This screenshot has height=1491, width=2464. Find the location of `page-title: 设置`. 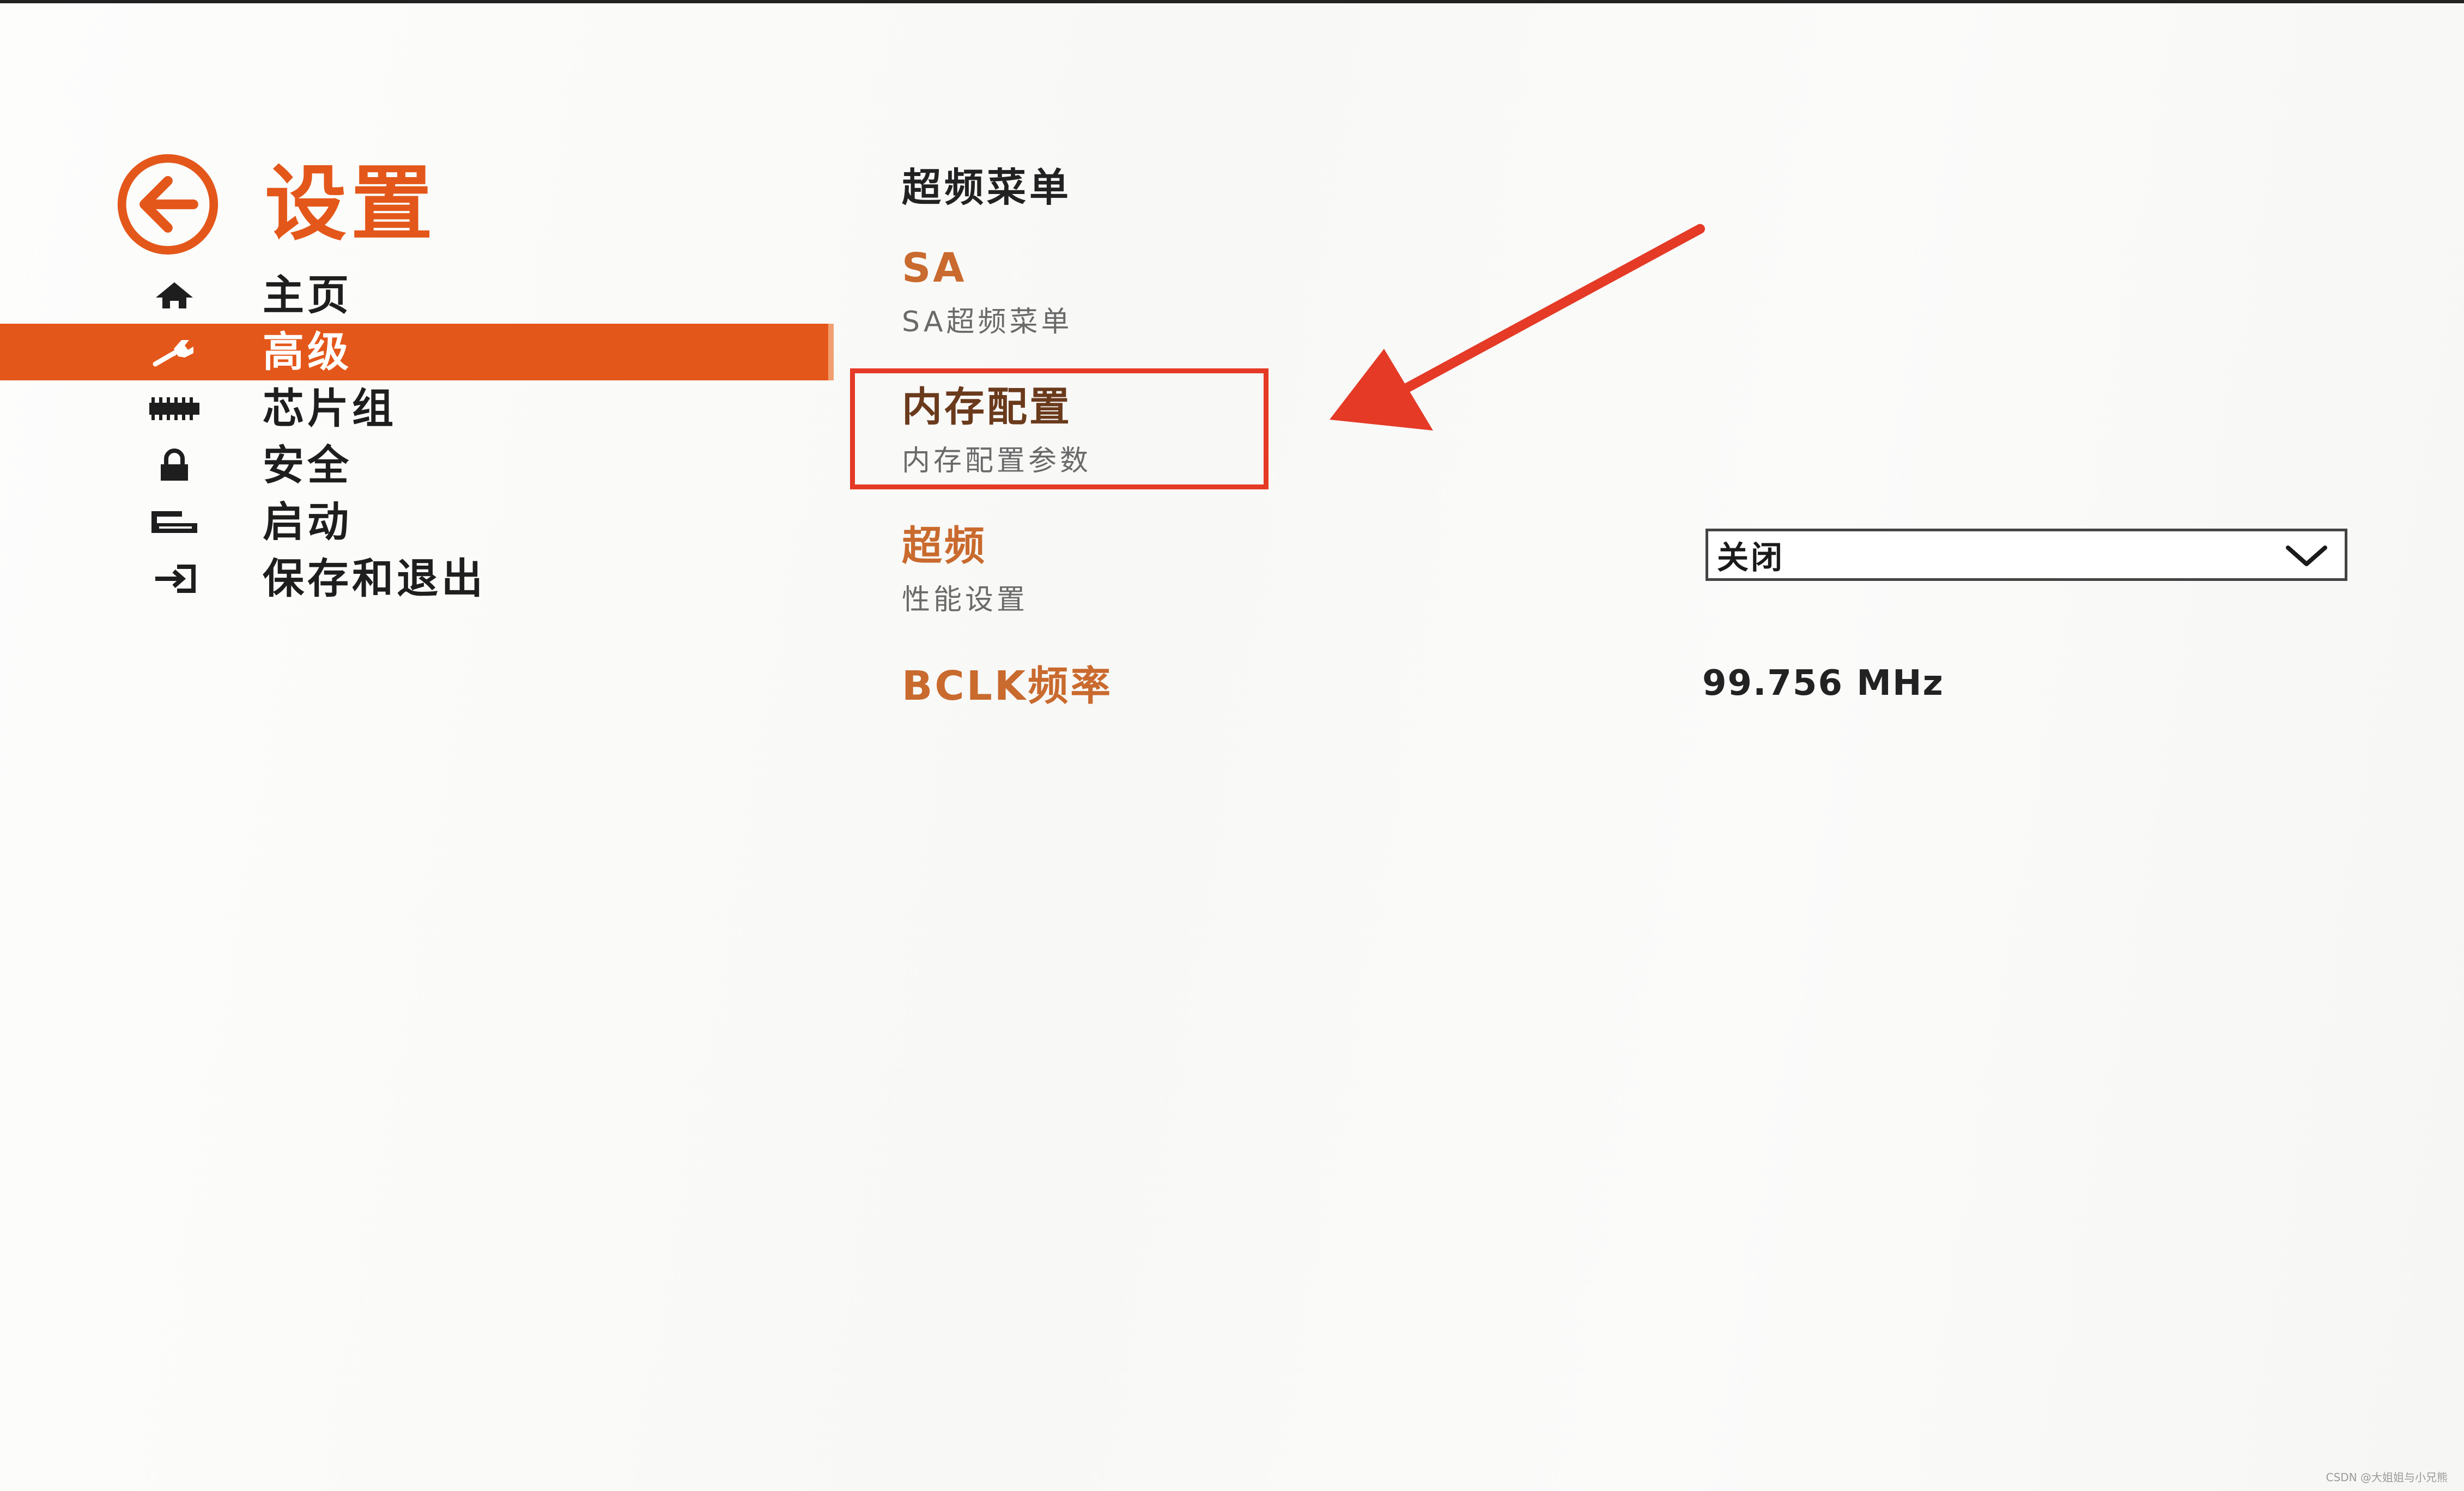

page-title: 设置 is located at coordinates (351, 204).